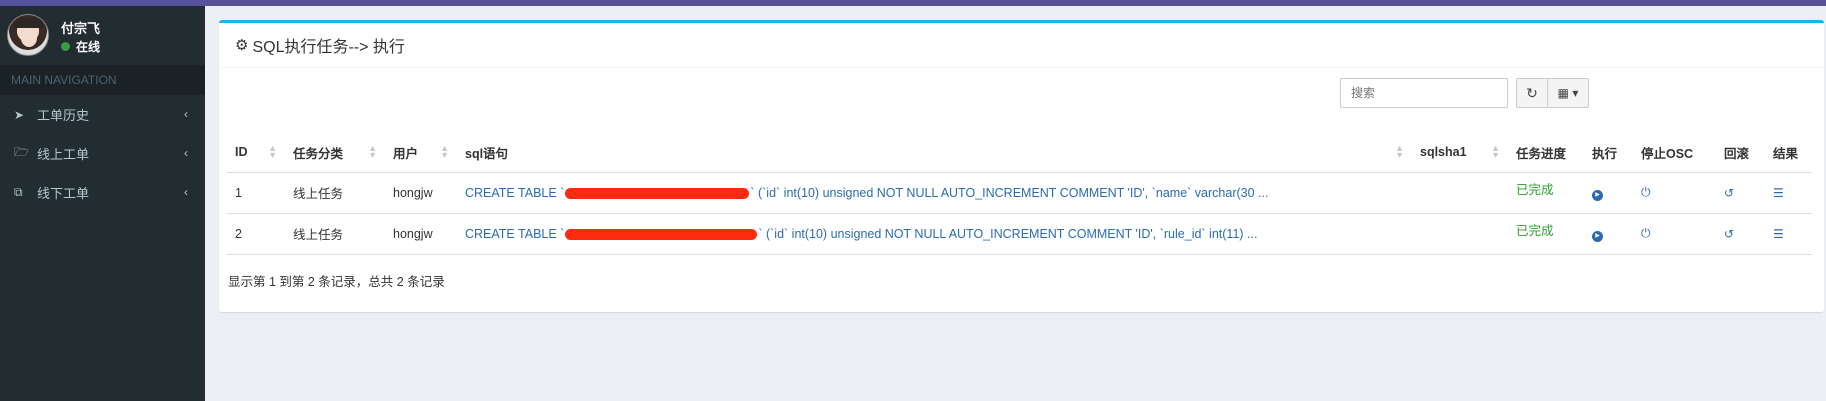  Describe the element at coordinates (102, 192) in the screenshot. I see `sidebar-item-offline-ticket: ⧉ 线下工单 ‹` at that location.